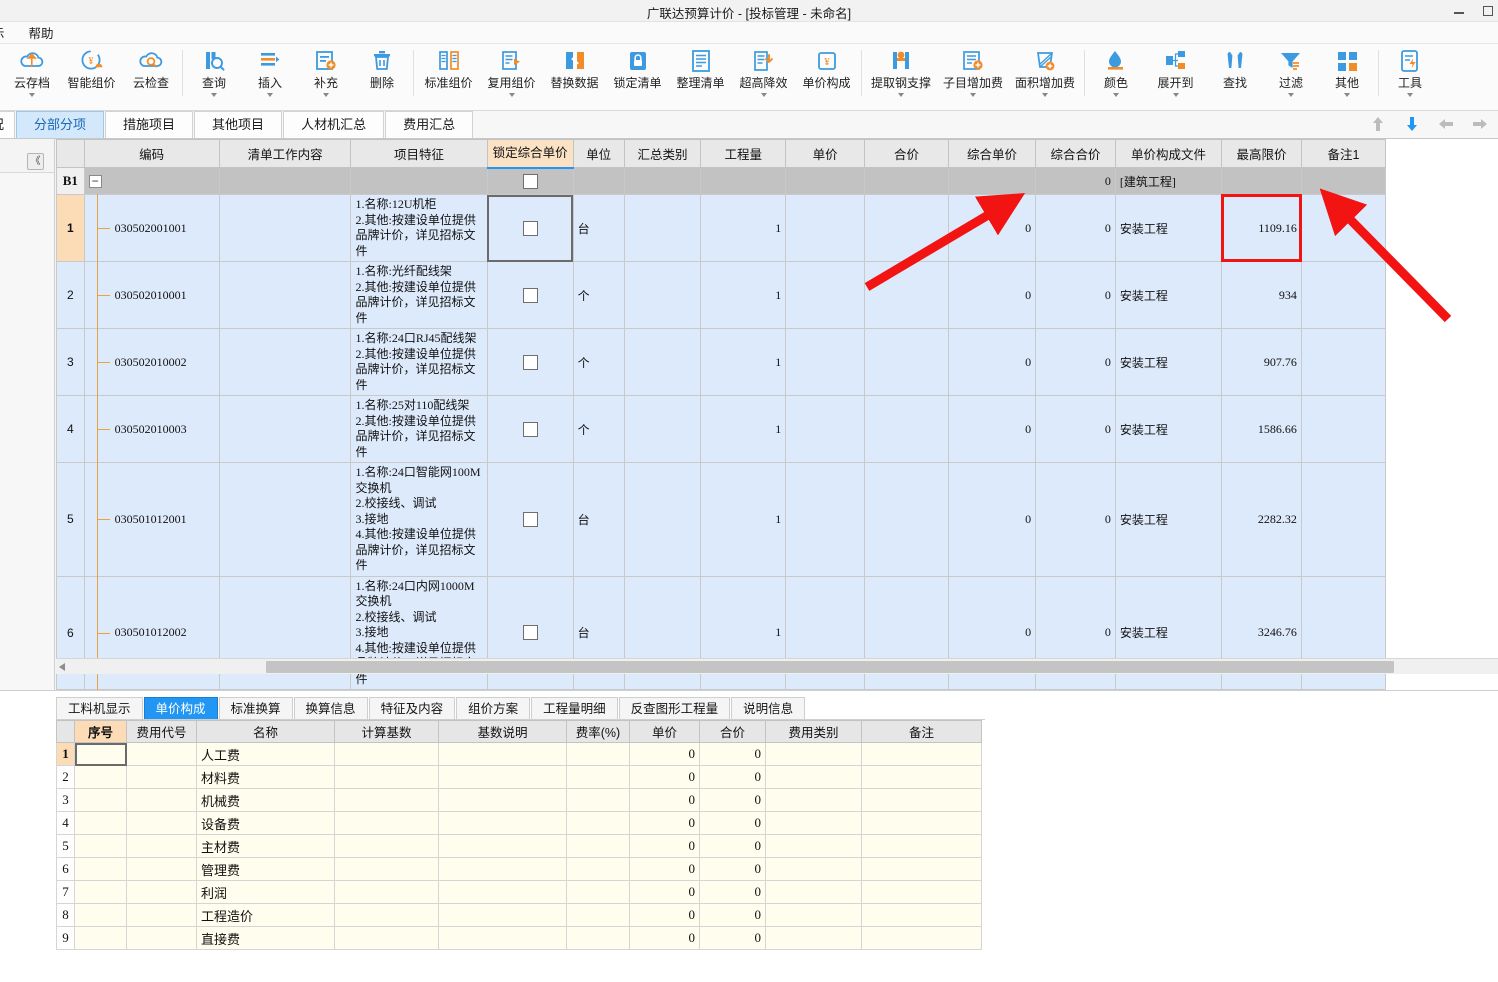 The width and height of the screenshot is (1498, 982). Describe the element at coordinates (265, 731) in the screenshot. I see `fcol-name: 名称` at that location.